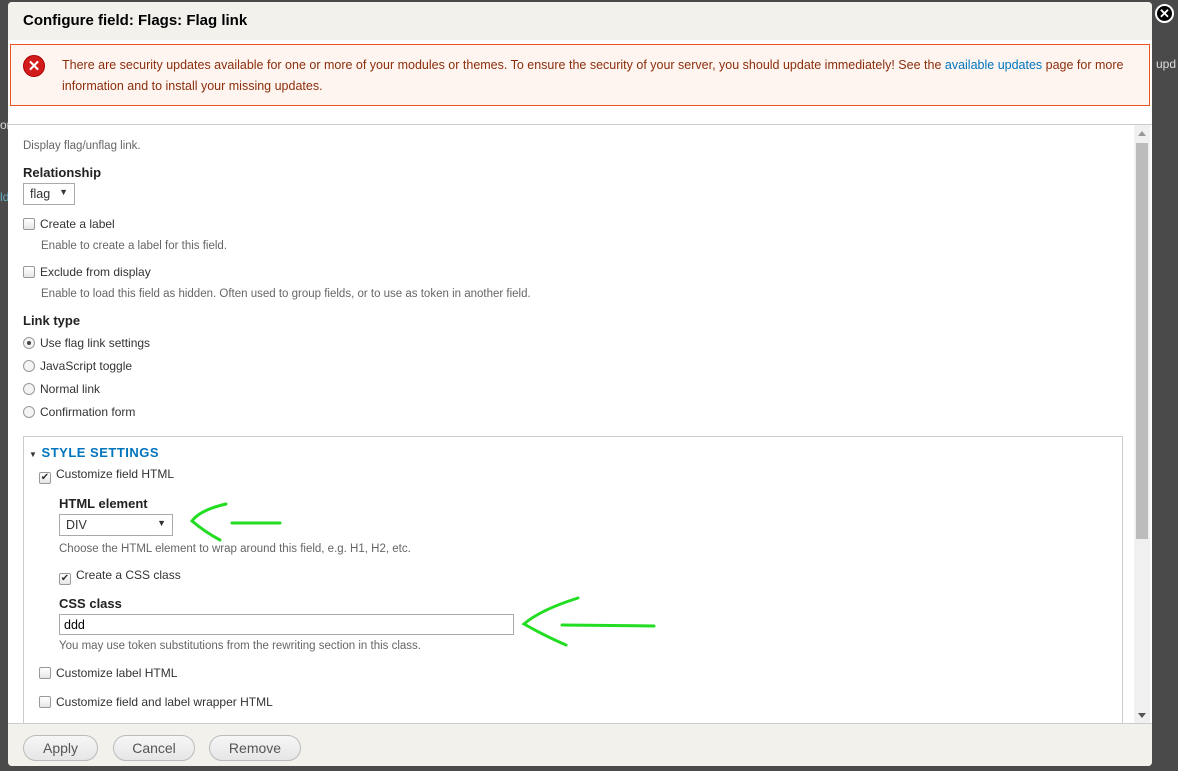 The width and height of the screenshot is (1178, 771). I want to click on annotation-arrows, so click(422, 574).